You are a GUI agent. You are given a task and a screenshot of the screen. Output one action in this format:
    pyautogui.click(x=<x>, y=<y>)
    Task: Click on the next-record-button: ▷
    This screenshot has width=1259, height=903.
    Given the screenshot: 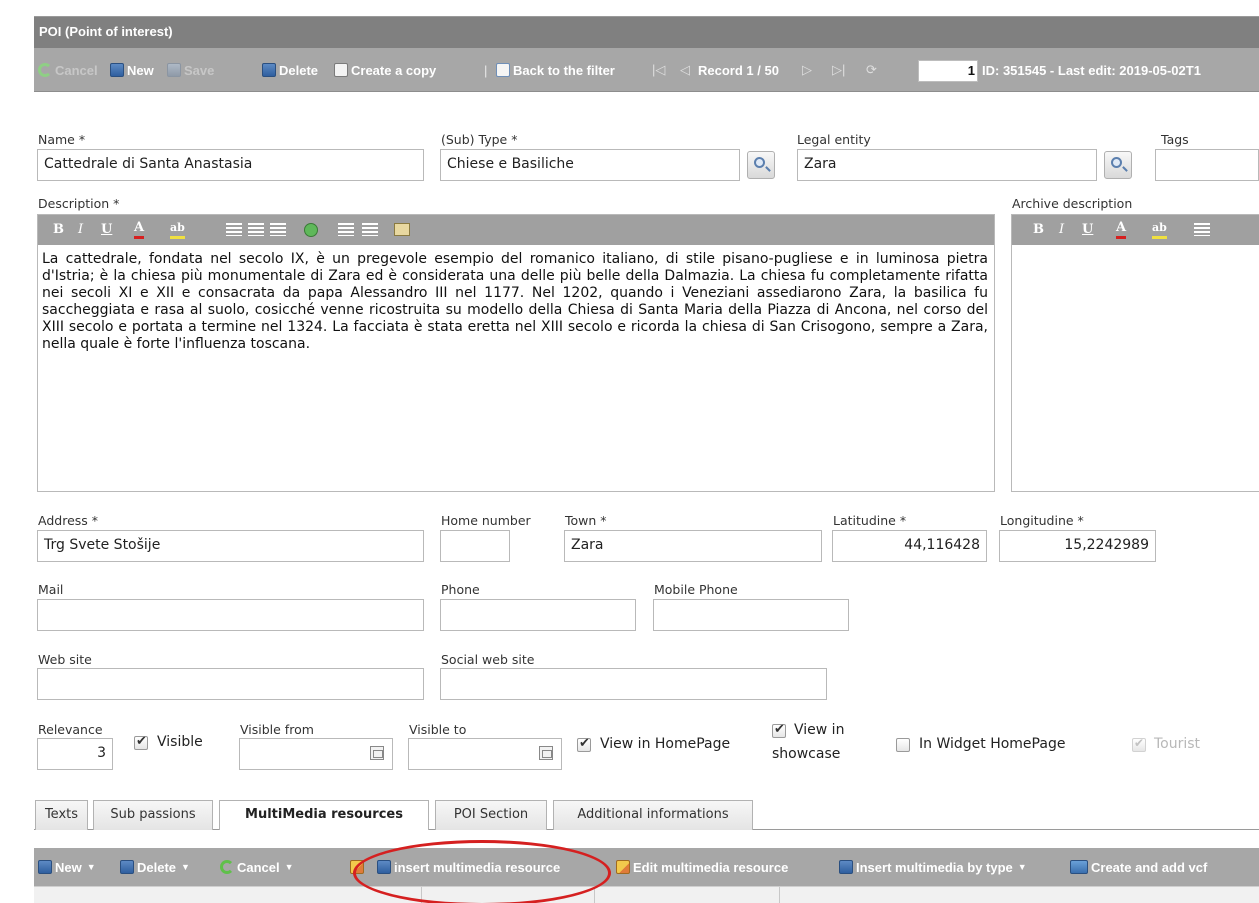 What is the action you would take?
    pyautogui.click(x=807, y=70)
    